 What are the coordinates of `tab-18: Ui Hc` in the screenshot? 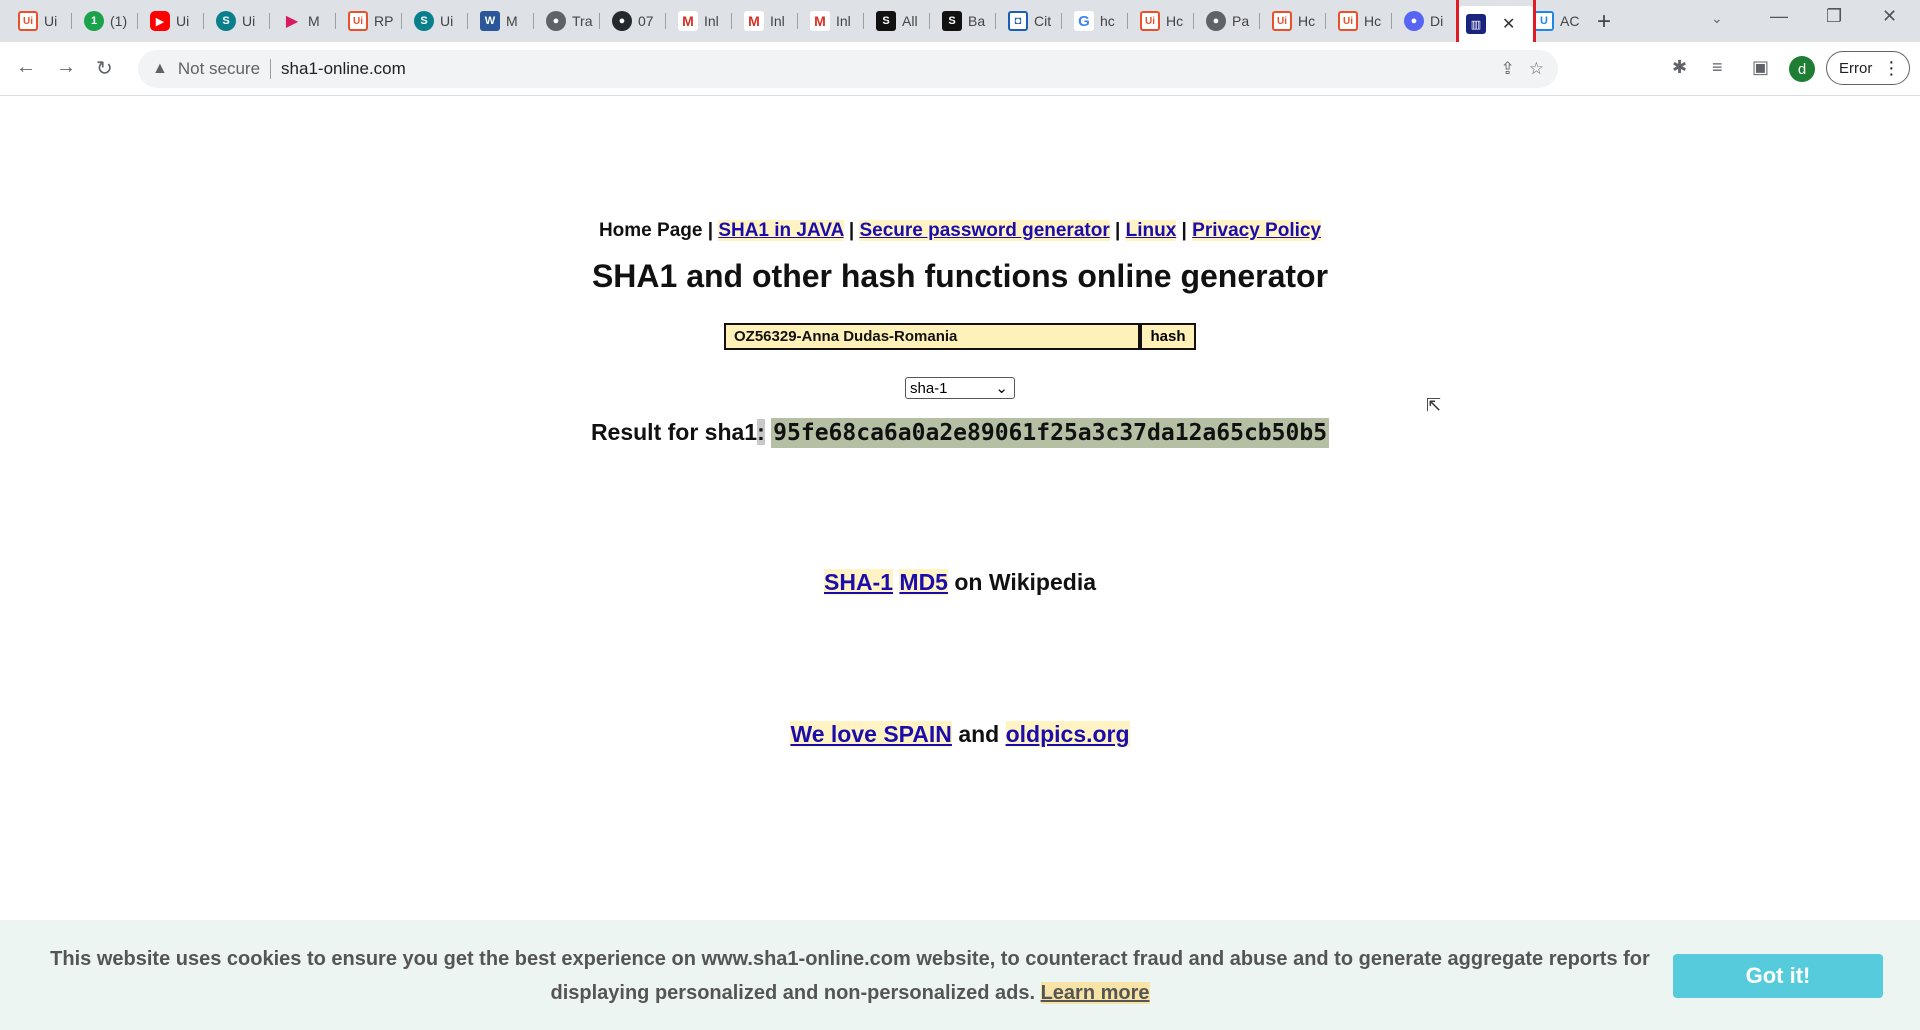 It's located at (1162, 21).